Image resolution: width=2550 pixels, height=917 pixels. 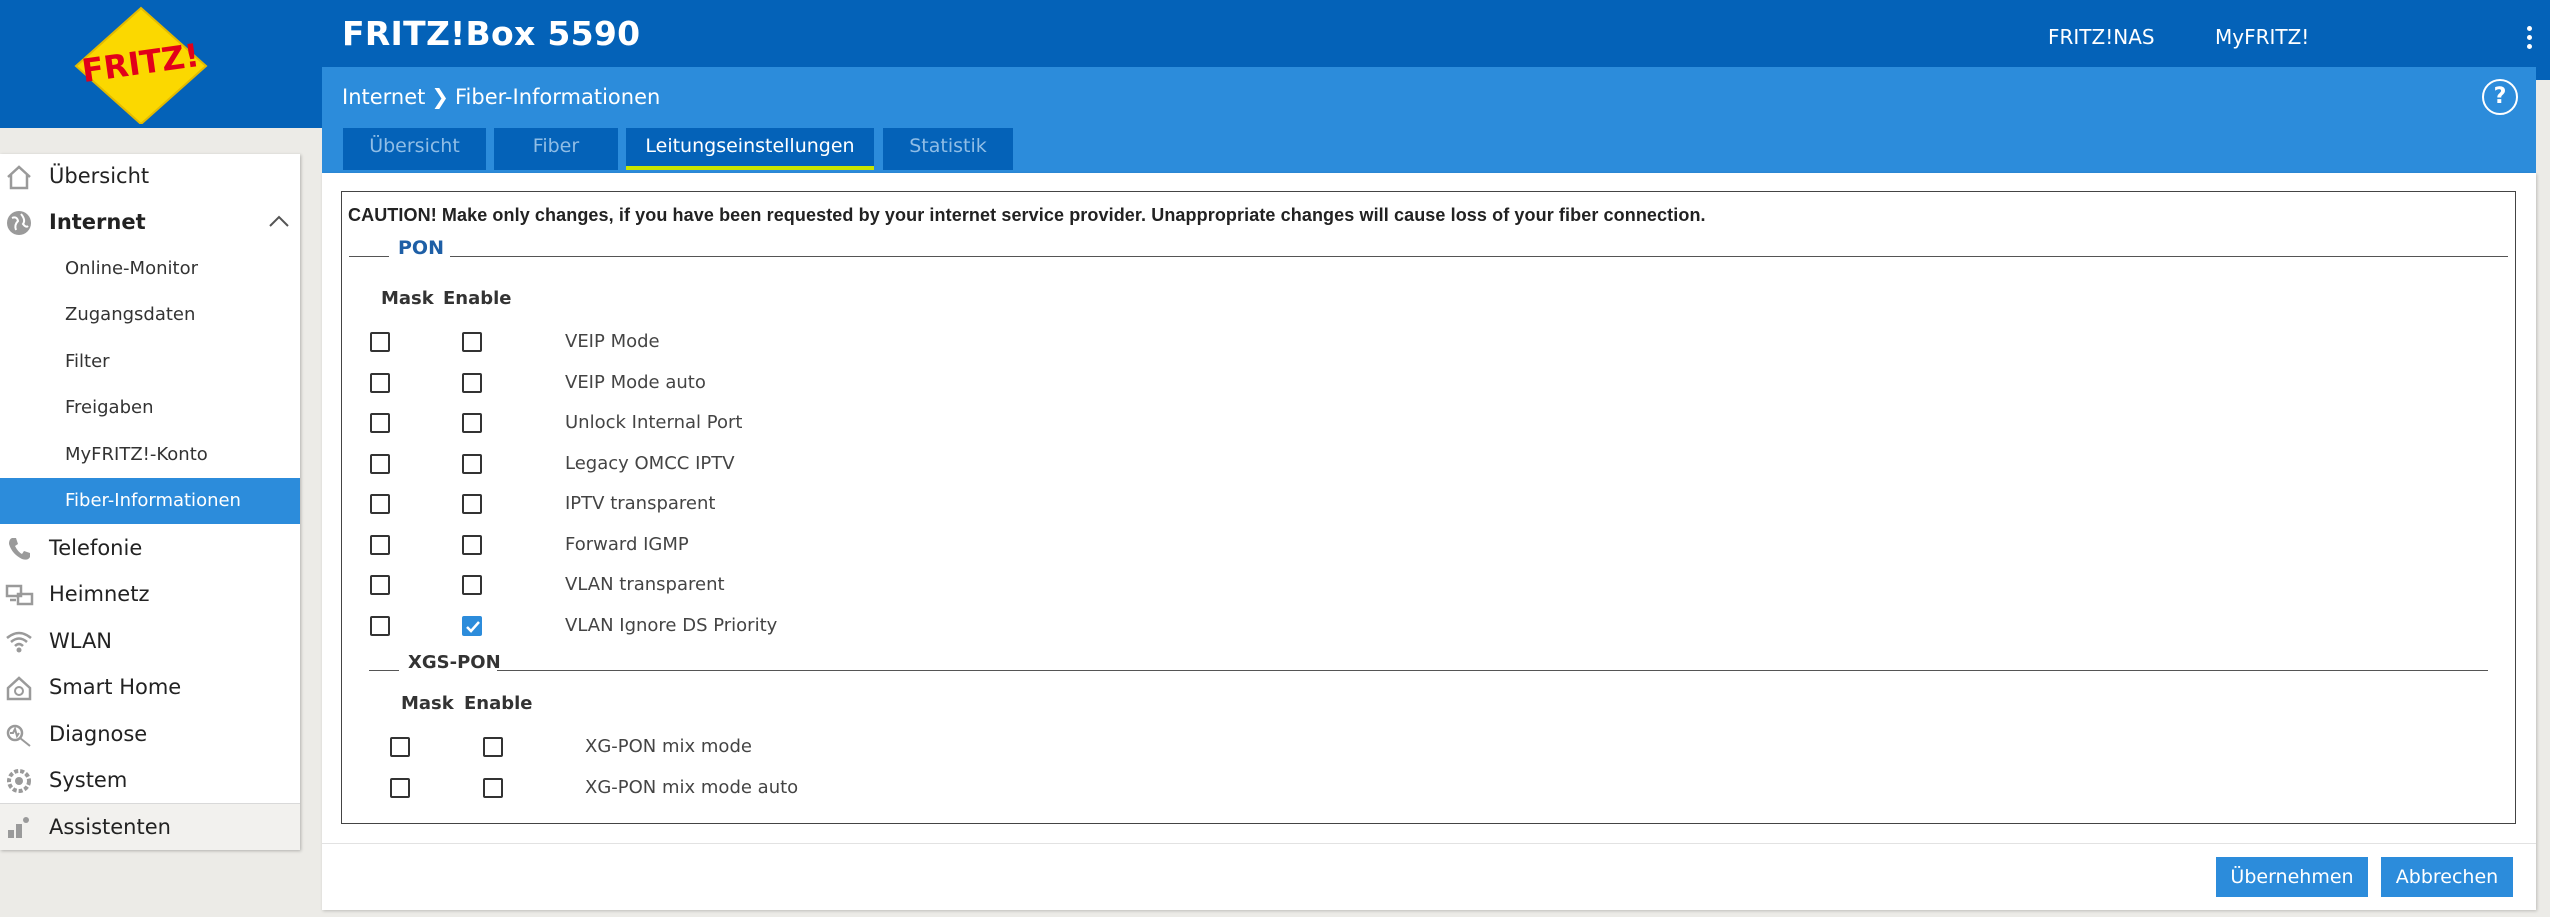 I want to click on sidebar-item-system: System, so click(x=150, y=780).